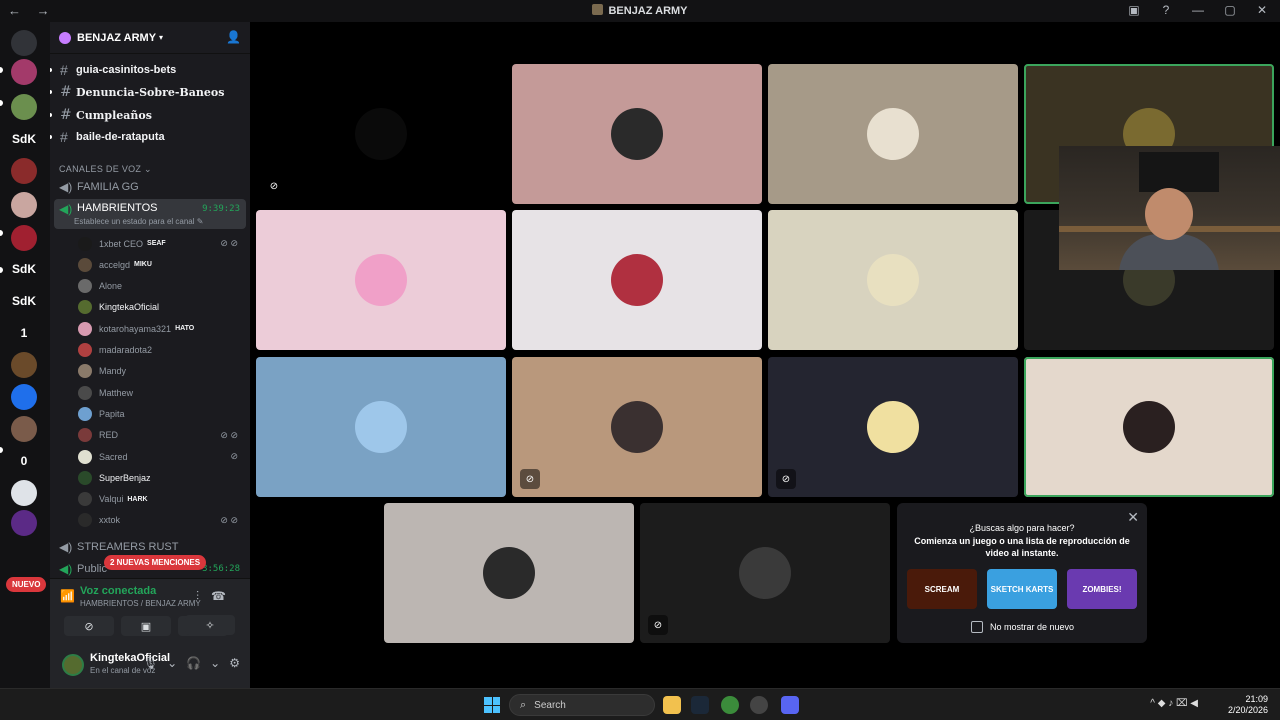 The width and height of the screenshot is (1280, 720). Describe the element at coordinates (224, 596) in the screenshot. I see `disconnect-icon: ☎` at that location.